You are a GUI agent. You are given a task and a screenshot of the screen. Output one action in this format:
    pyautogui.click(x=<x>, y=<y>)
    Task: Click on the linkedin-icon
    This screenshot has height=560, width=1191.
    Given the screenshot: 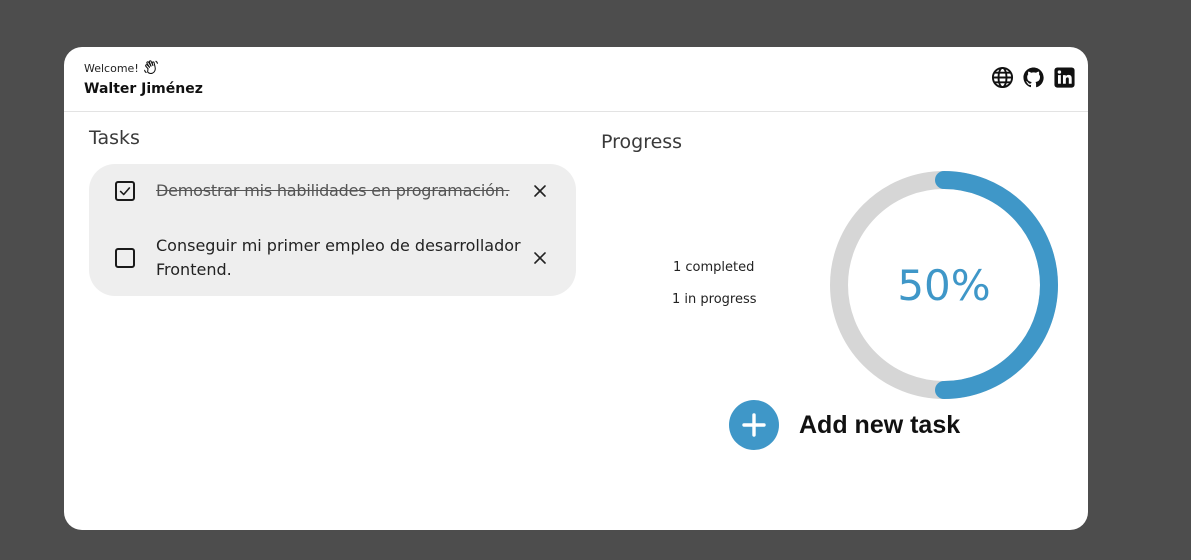 What is the action you would take?
    pyautogui.click(x=1064, y=77)
    